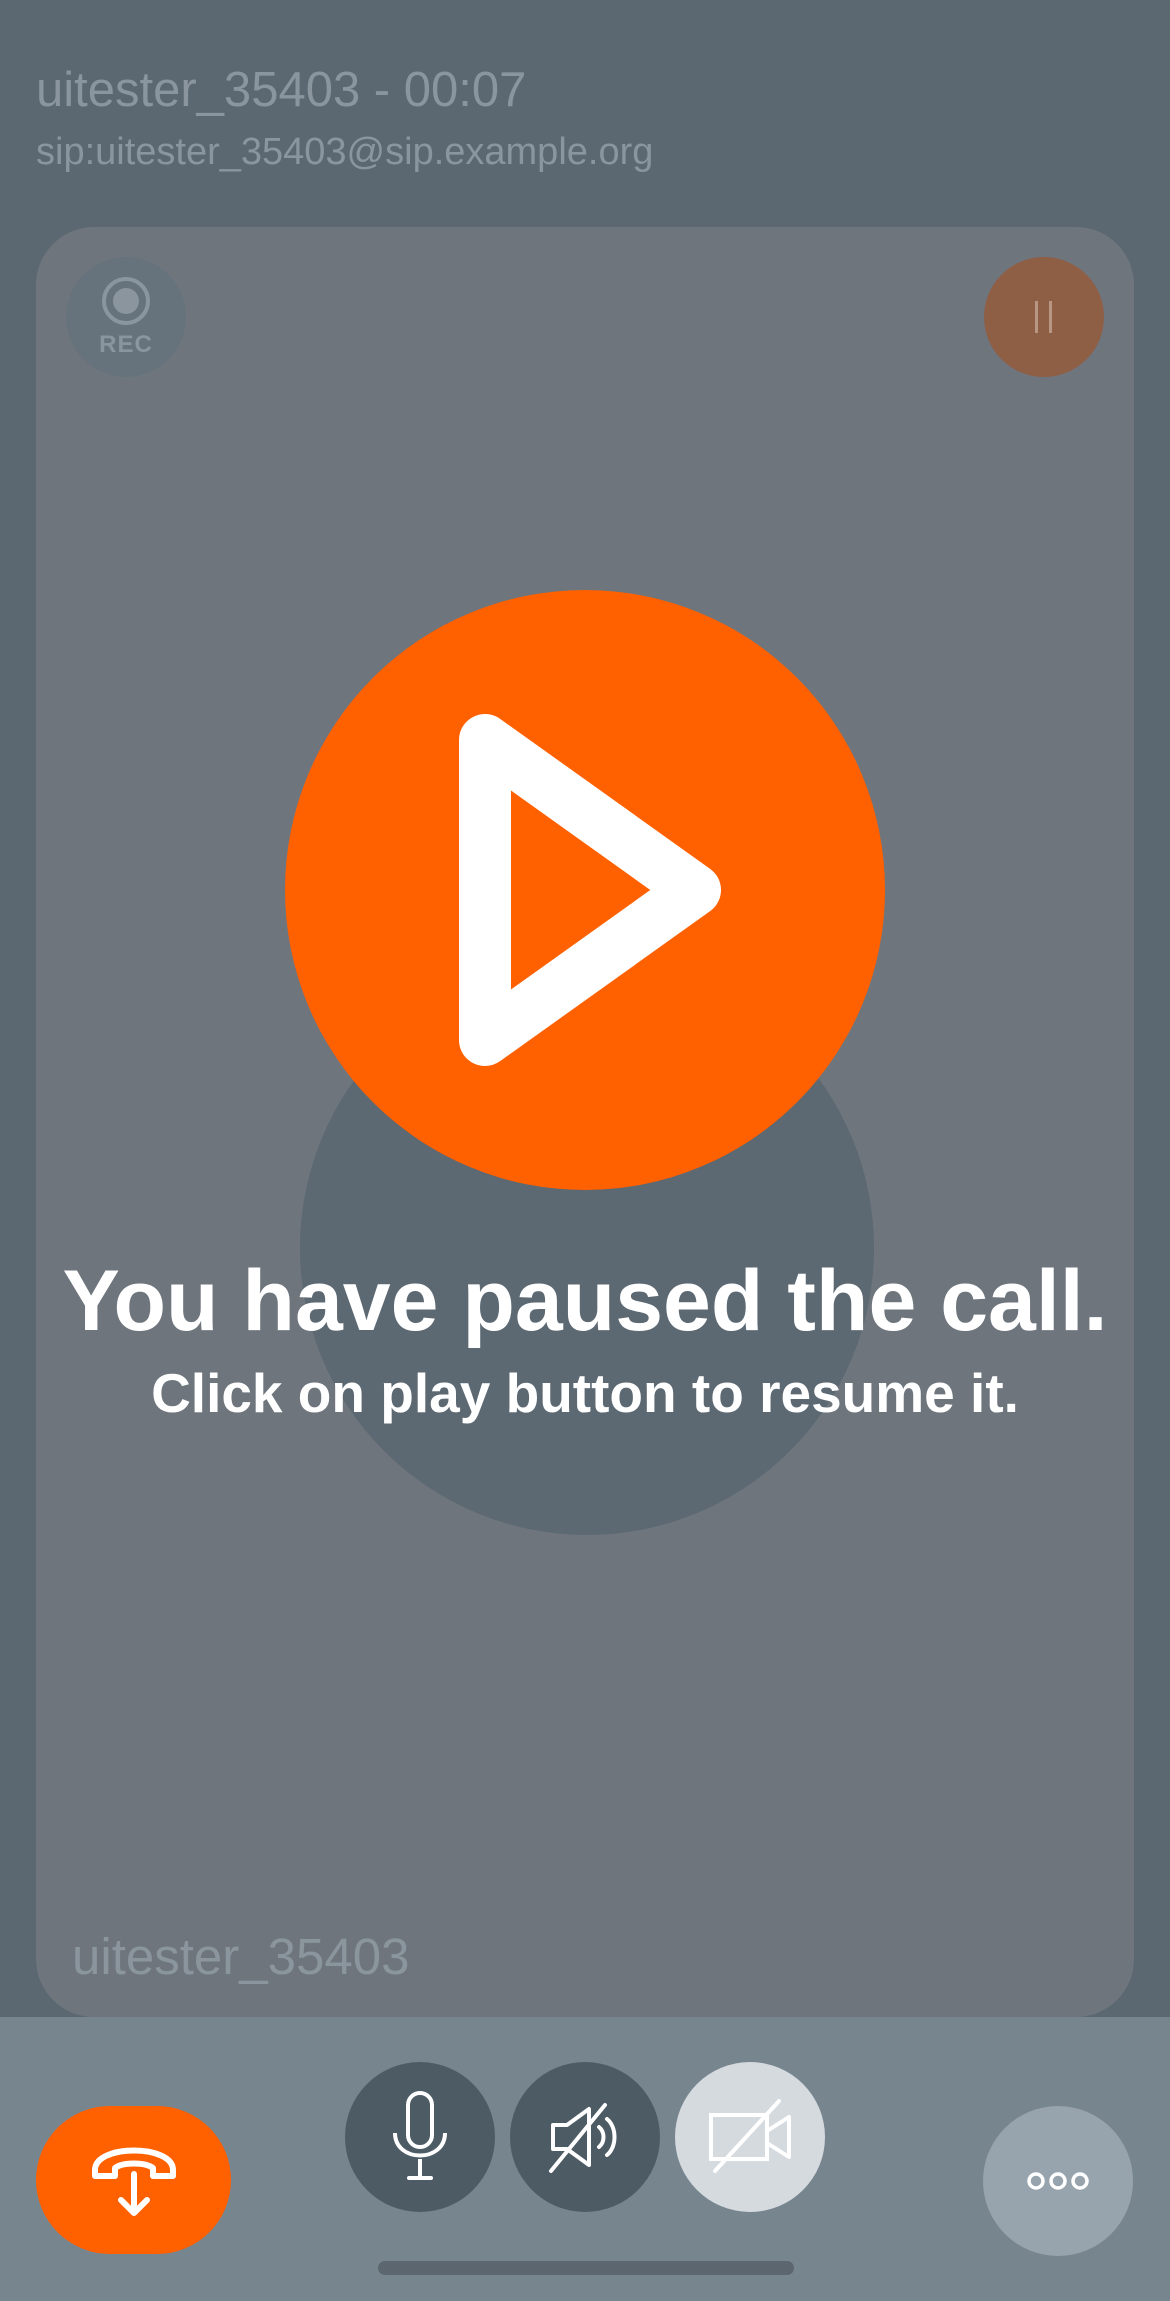 This screenshot has width=1170, height=2301. What do you see at coordinates (126, 344) in the screenshot?
I see `record-label: REC` at bounding box center [126, 344].